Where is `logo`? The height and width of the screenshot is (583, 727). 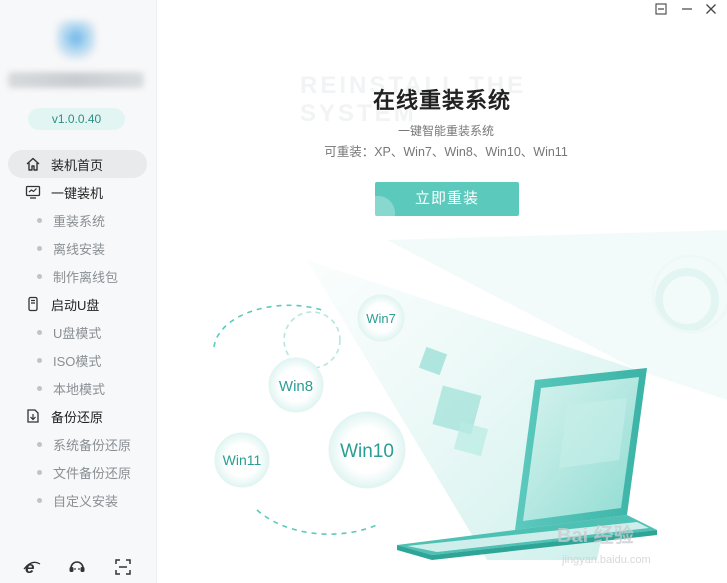 logo is located at coordinates (76, 52).